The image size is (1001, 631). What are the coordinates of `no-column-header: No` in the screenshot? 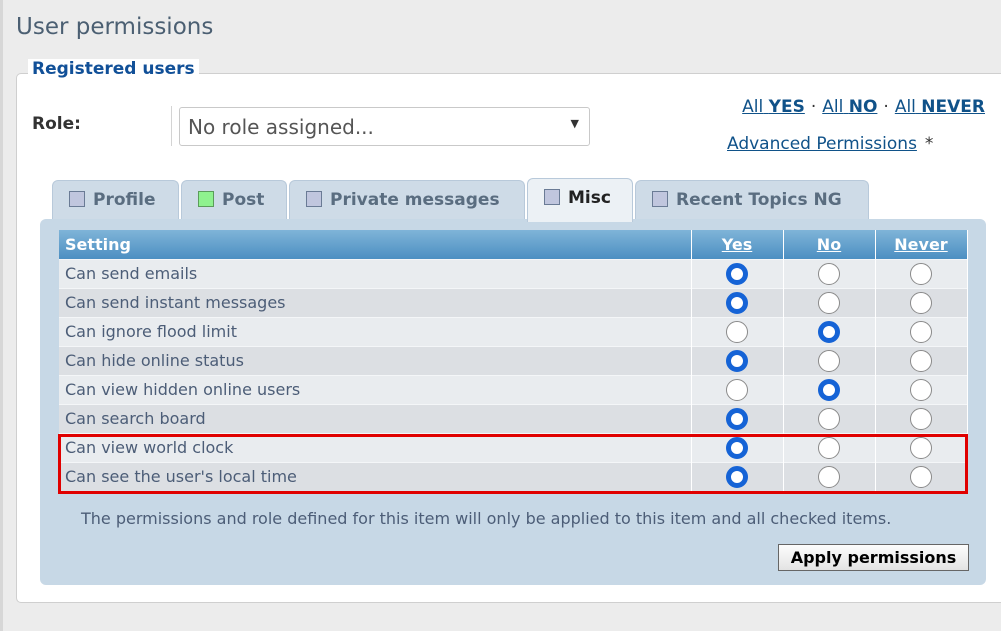 It's located at (829, 244).